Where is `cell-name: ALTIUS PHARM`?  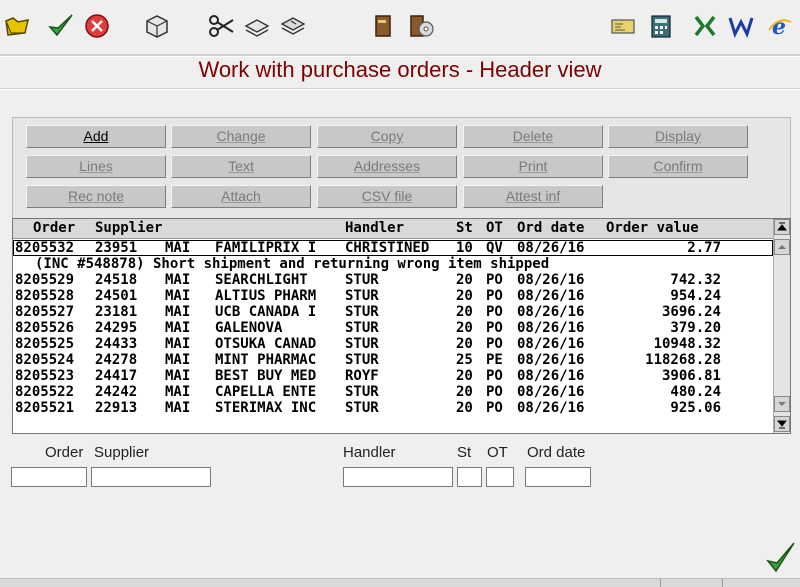 cell-name: ALTIUS PHARM is located at coordinates (266, 296).